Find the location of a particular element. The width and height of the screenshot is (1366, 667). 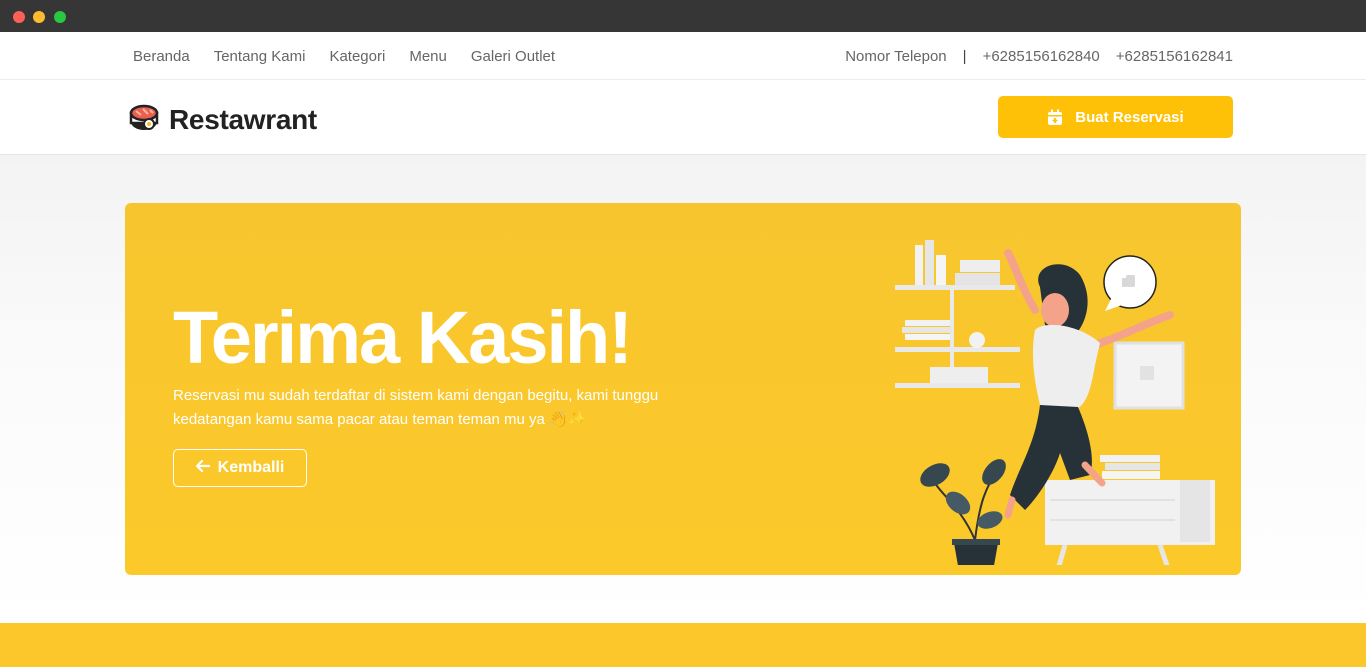

phone-number-1: +6285156162840 is located at coordinates (1041, 56).